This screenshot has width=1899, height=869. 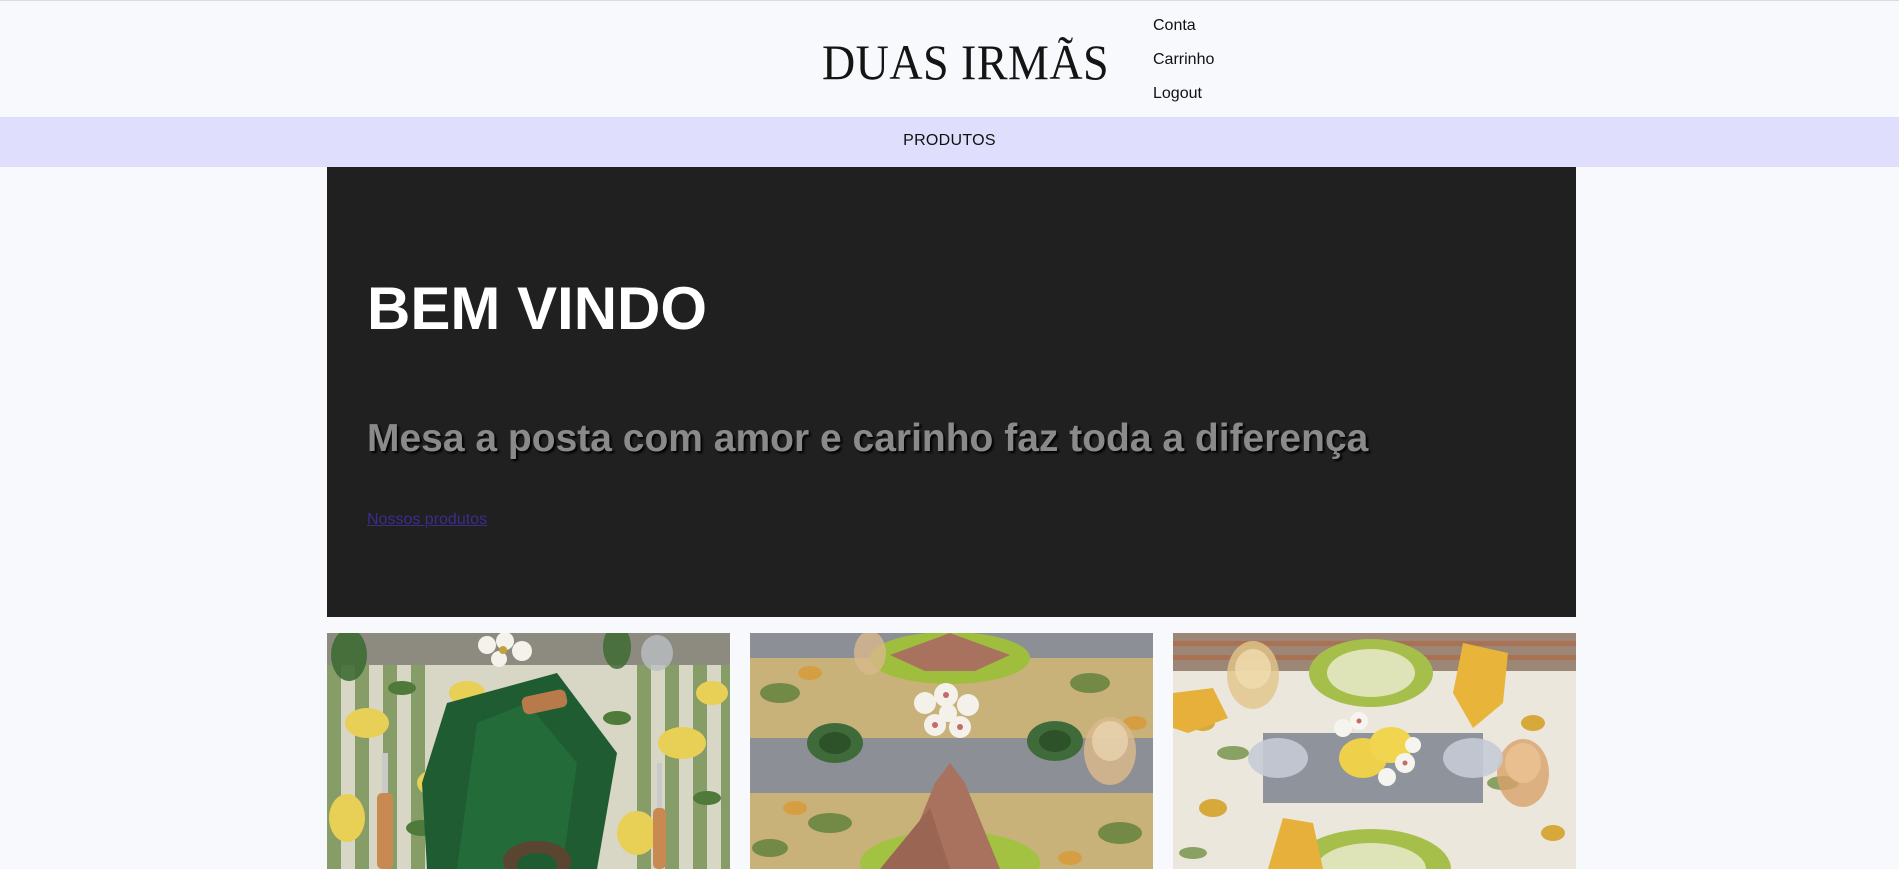 I want to click on logout-link: Logout, so click(x=1183, y=100).